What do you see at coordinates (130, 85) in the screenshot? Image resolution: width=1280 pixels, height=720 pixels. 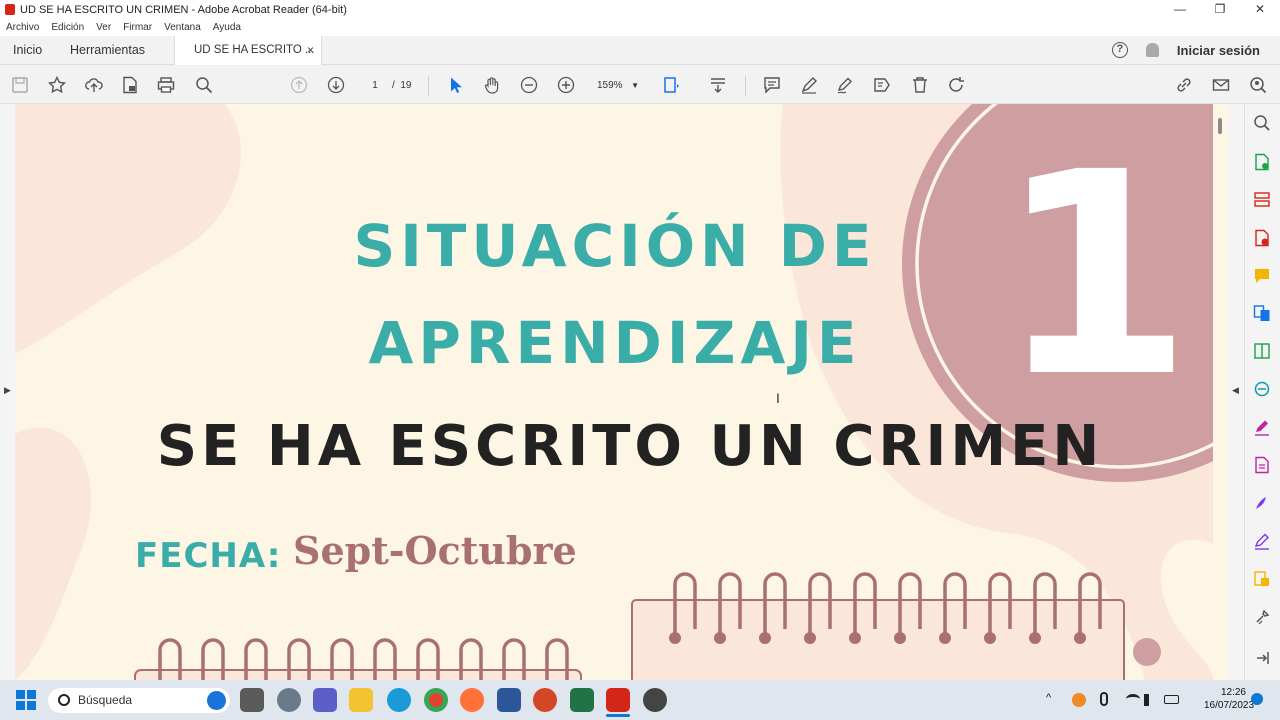 I see `protect-file-icon` at bounding box center [130, 85].